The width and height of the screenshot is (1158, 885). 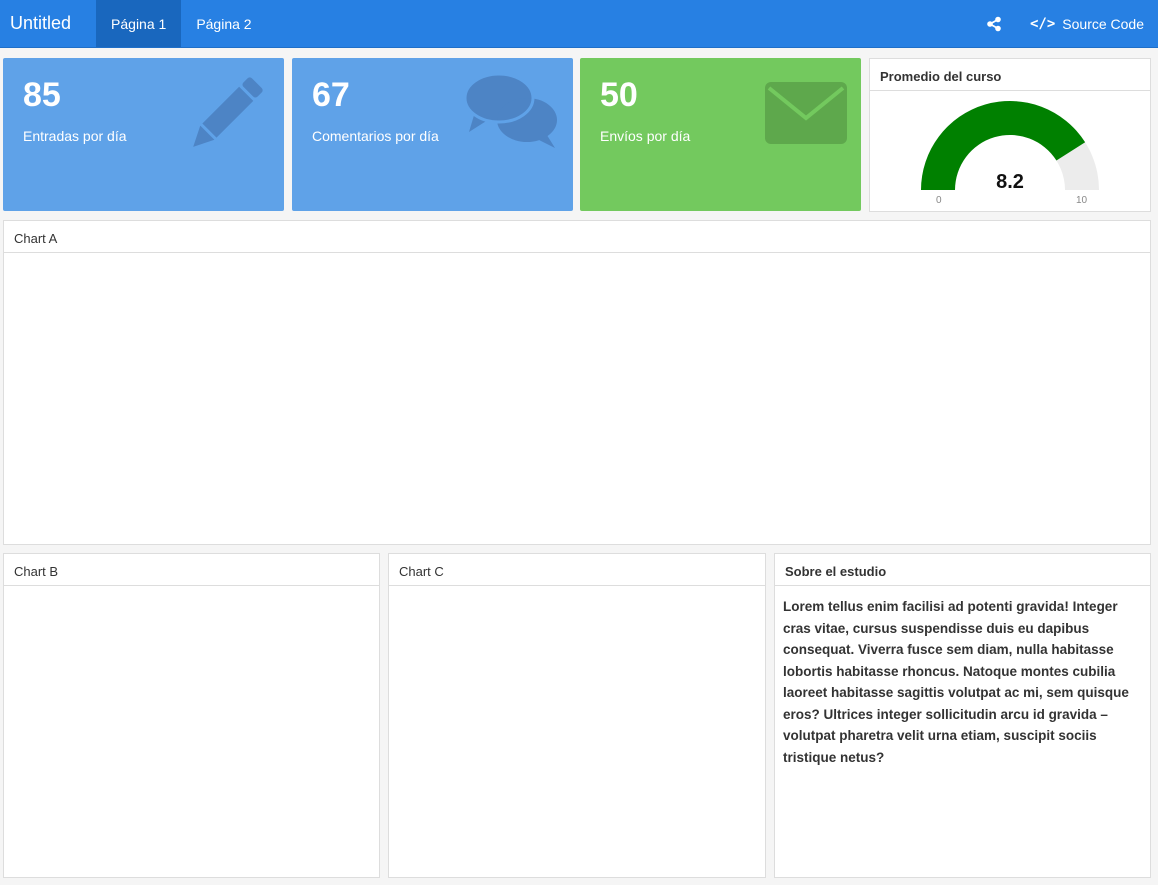 I want to click on about-title: Sobre el estudio, so click(x=962, y=570).